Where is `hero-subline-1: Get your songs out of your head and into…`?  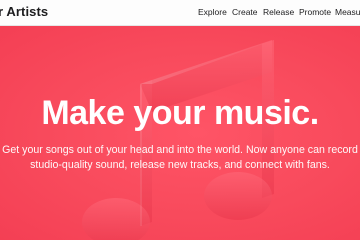
hero-subline-1: Get your songs out of your head and into… is located at coordinates (180, 150).